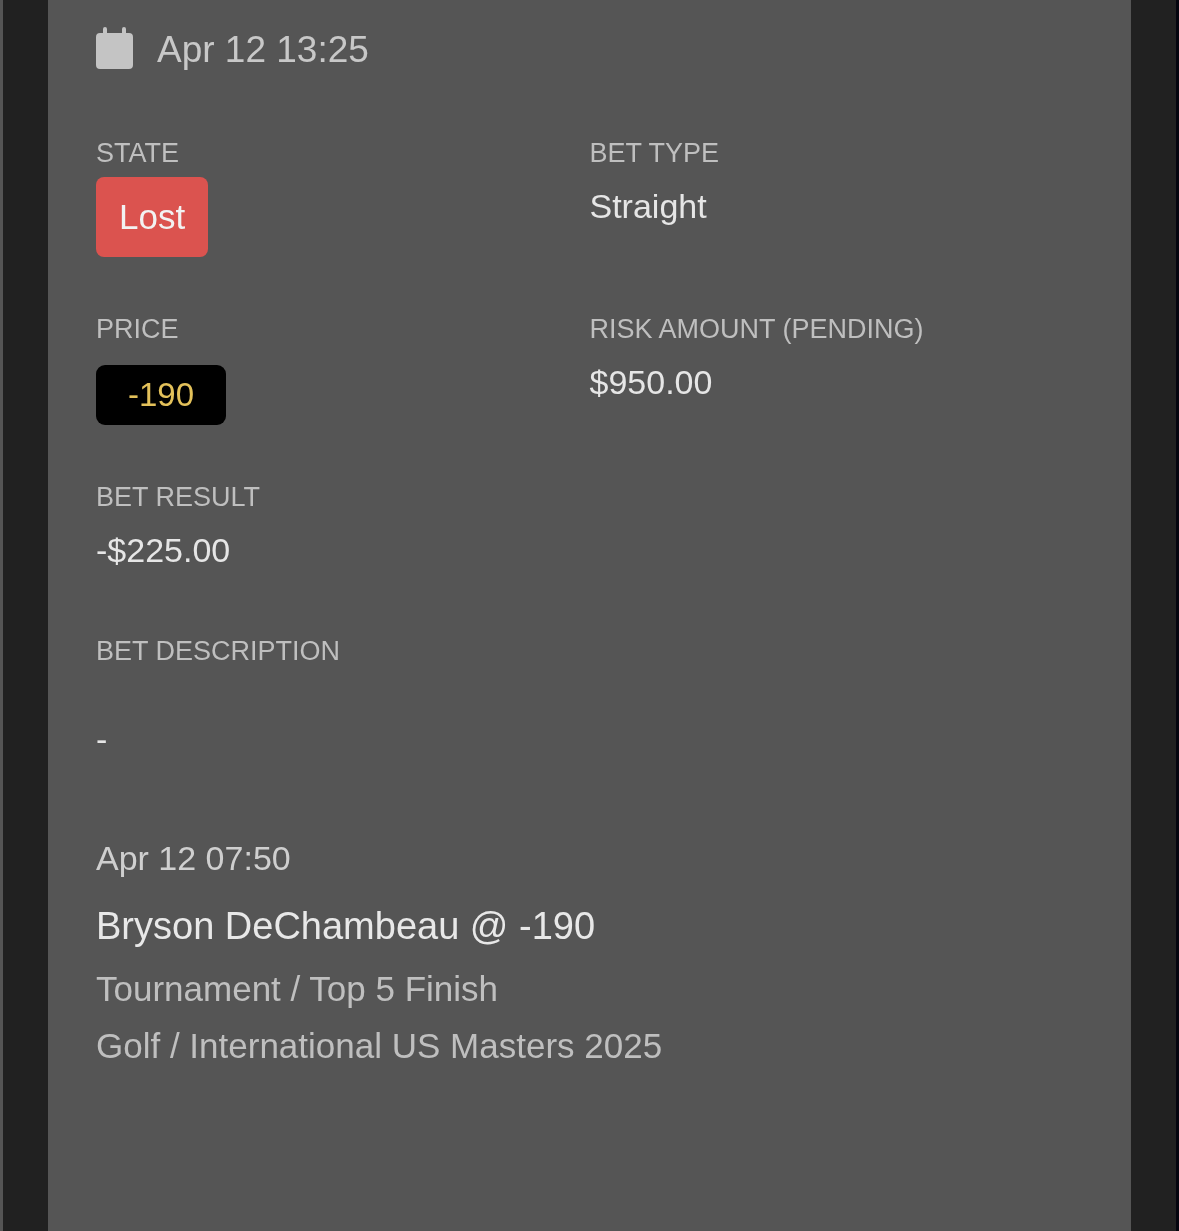 The height and width of the screenshot is (1231, 1179). Describe the element at coordinates (194, 858) in the screenshot. I see `event-date: Apr 12 07:50` at that location.